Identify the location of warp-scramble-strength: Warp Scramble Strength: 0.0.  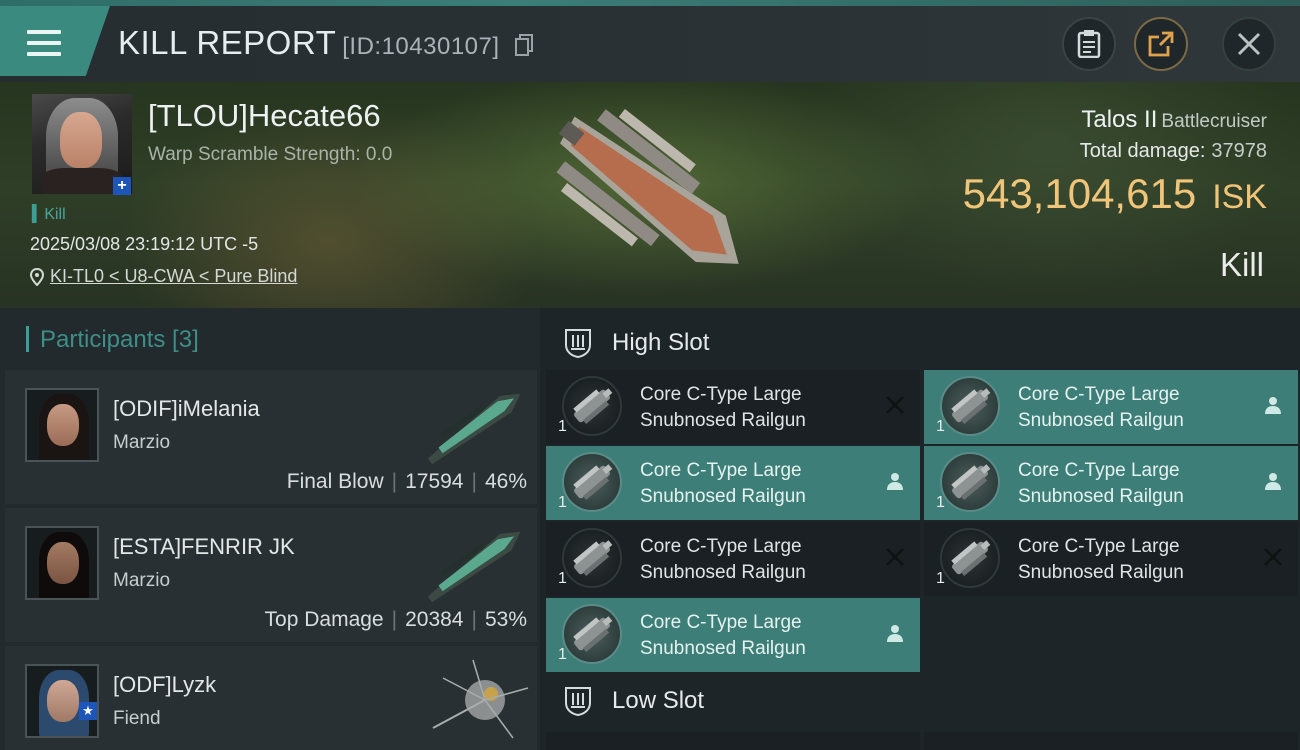
(270, 154).